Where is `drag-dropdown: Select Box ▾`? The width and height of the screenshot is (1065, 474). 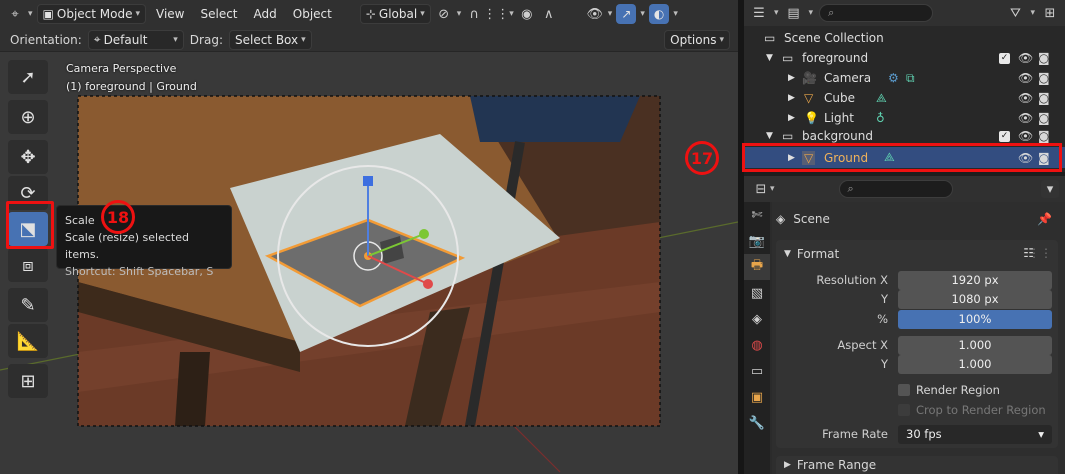
drag-dropdown: Select Box ▾ is located at coordinates (270, 39).